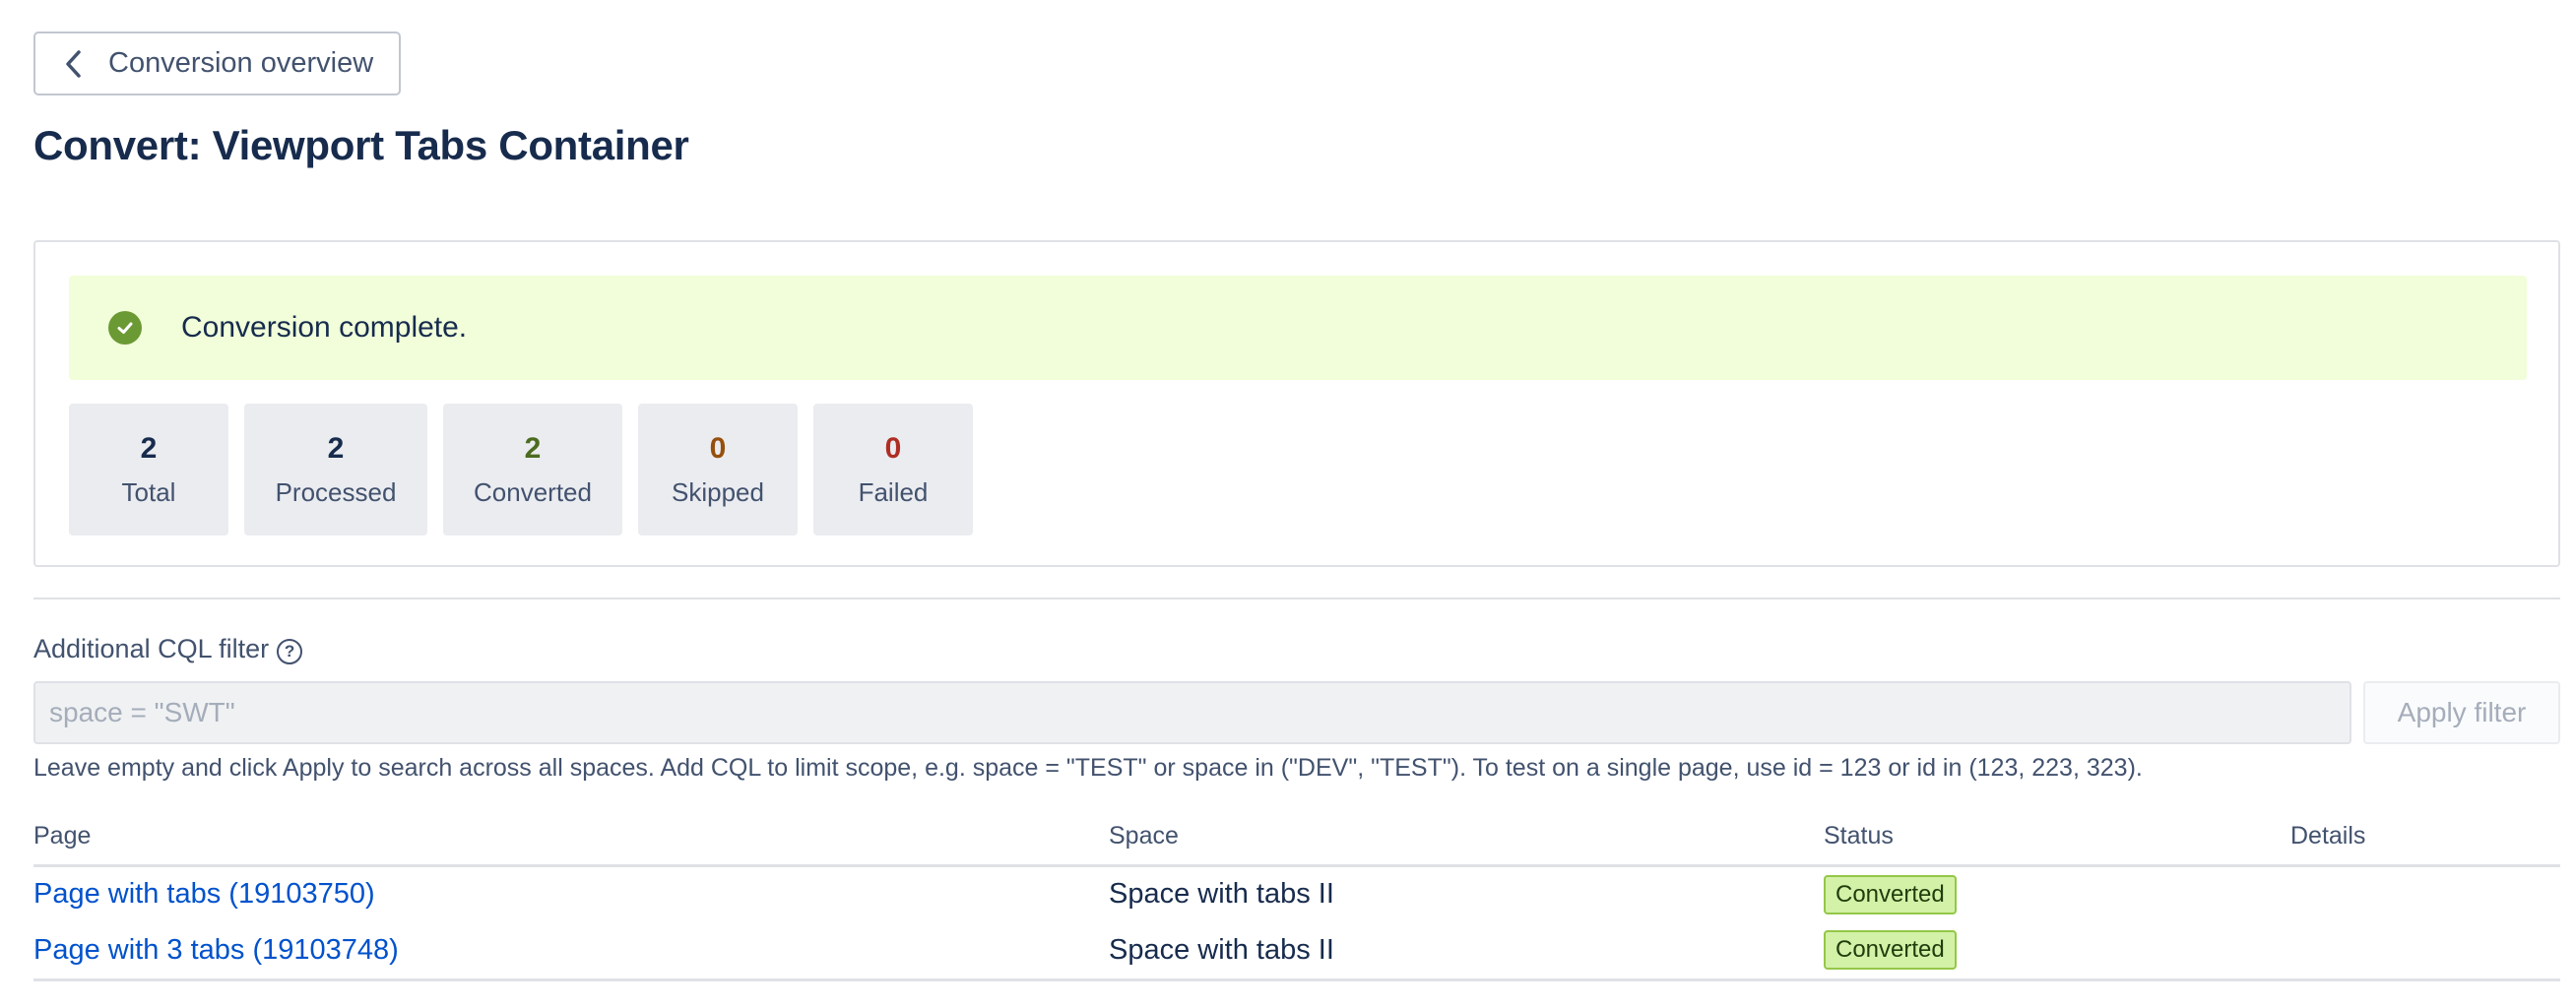 This screenshot has width=2576, height=1008. I want to click on chevron-left-icon, so click(73, 63).